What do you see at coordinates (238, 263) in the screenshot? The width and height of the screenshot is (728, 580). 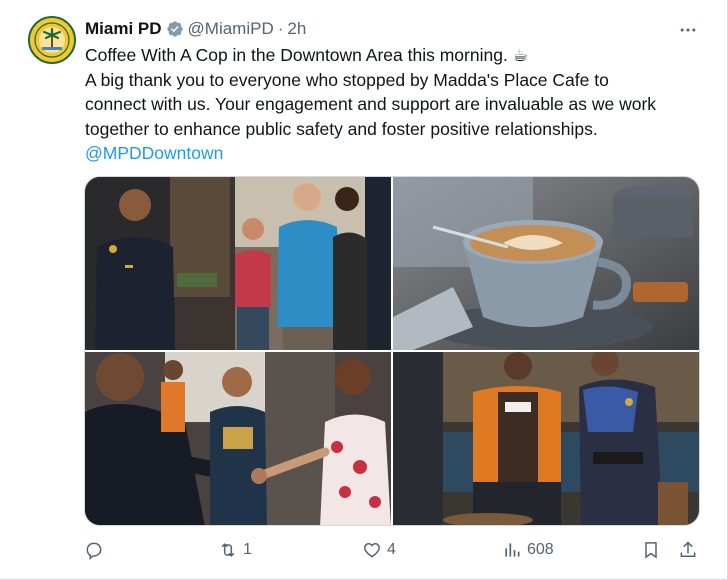 I see `photo-officers-greeting` at bounding box center [238, 263].